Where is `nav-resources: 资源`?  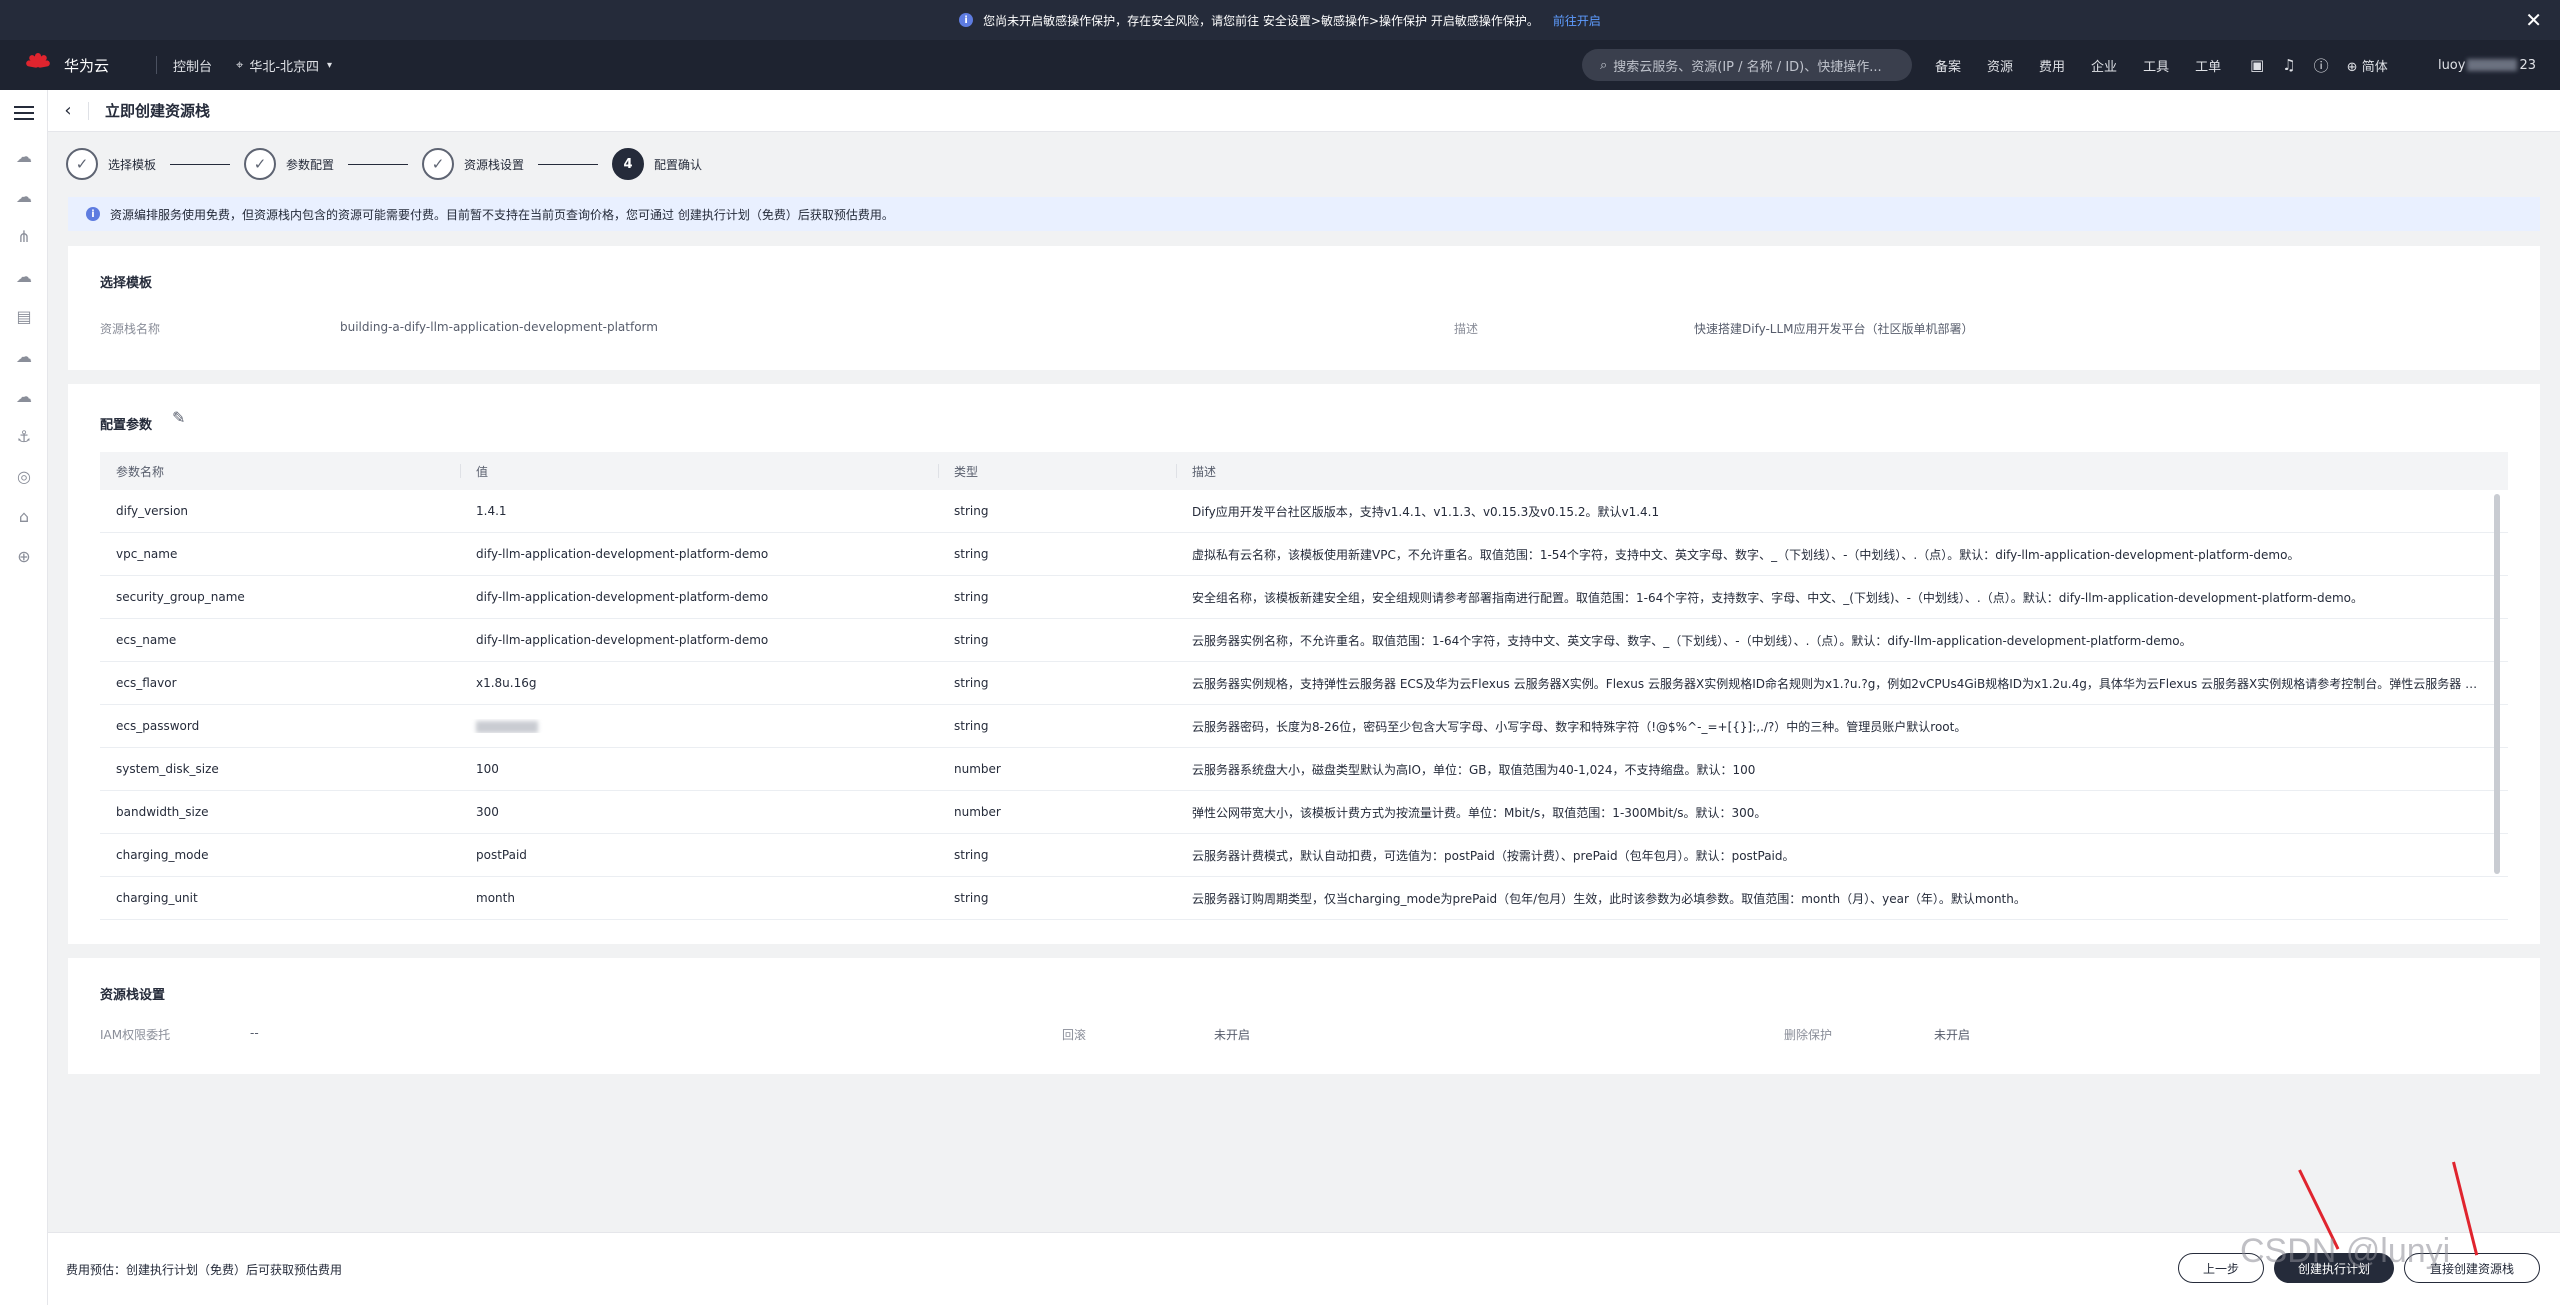
nav-resources: 资源 is located at coordinates (2000, 65).